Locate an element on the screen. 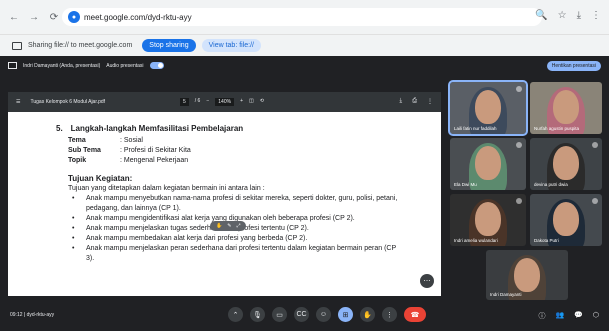 Image resolution: width=609 pixels, height=331 pixels. meta-key: Sub Tema is located at coordinates (84, 150).